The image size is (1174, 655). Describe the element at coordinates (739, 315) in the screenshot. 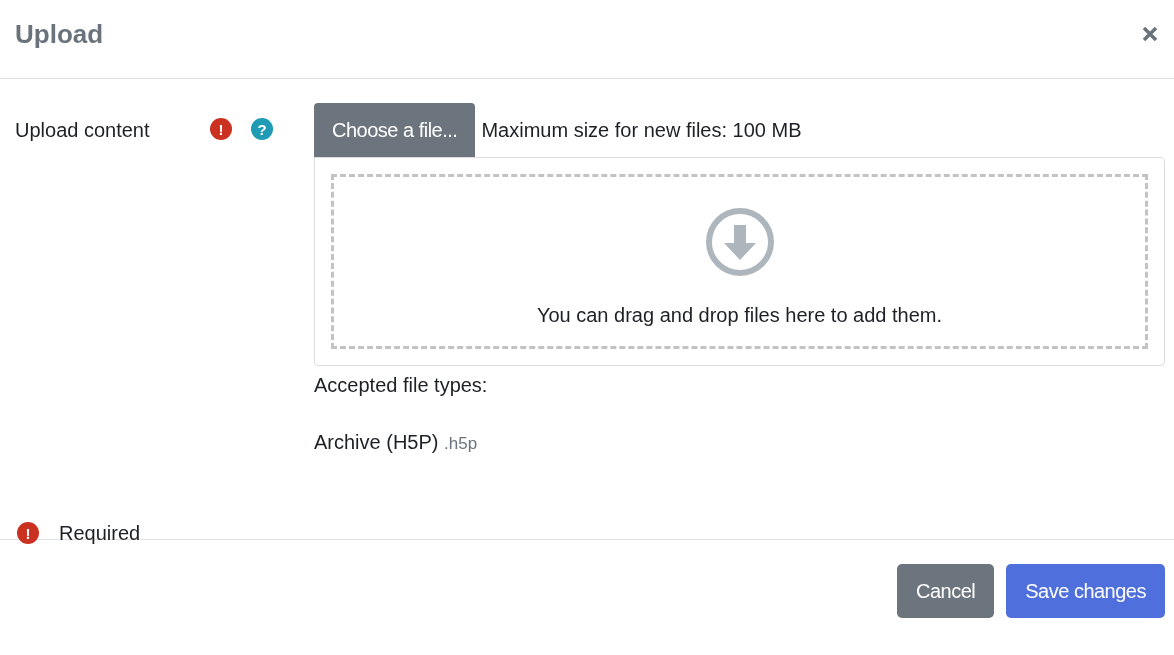

I see `drop-hint: You can drag and drop files here to add them.` at that location.